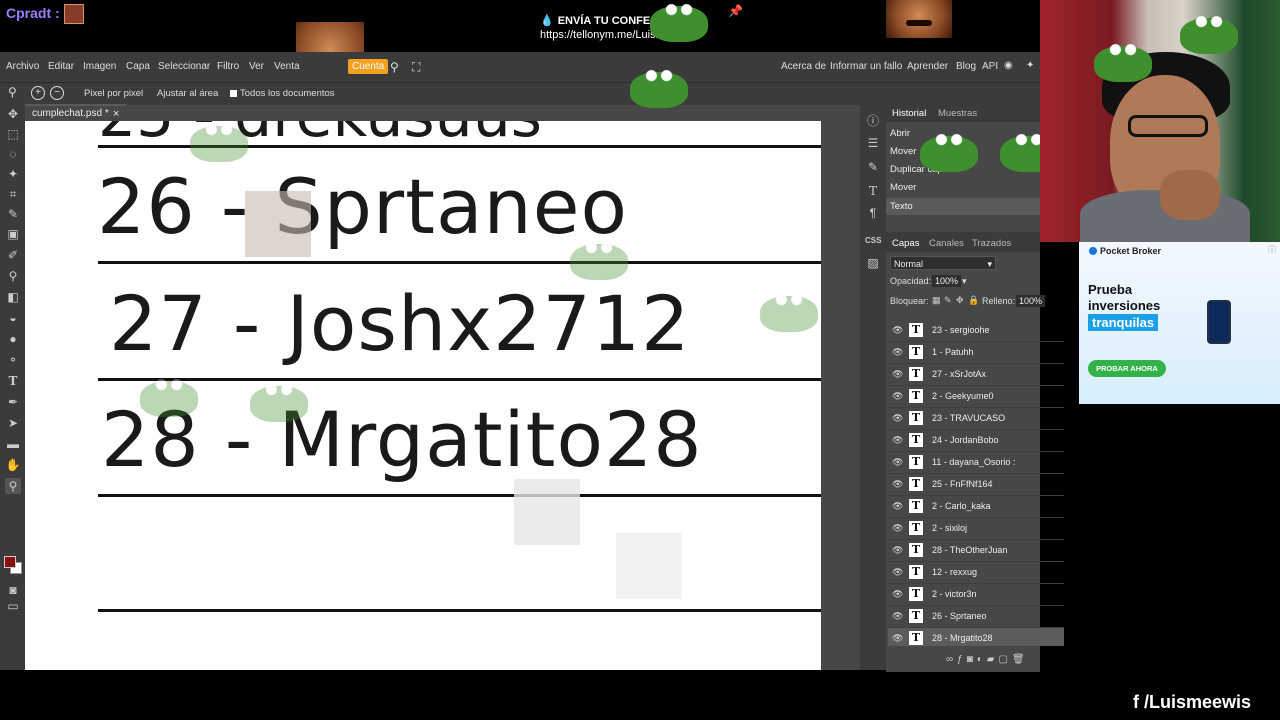  What do you see at coordinates (13, 174) in the screenshot?
I see `magic-wand-icon: ✦` at bounding box center [13, 174].